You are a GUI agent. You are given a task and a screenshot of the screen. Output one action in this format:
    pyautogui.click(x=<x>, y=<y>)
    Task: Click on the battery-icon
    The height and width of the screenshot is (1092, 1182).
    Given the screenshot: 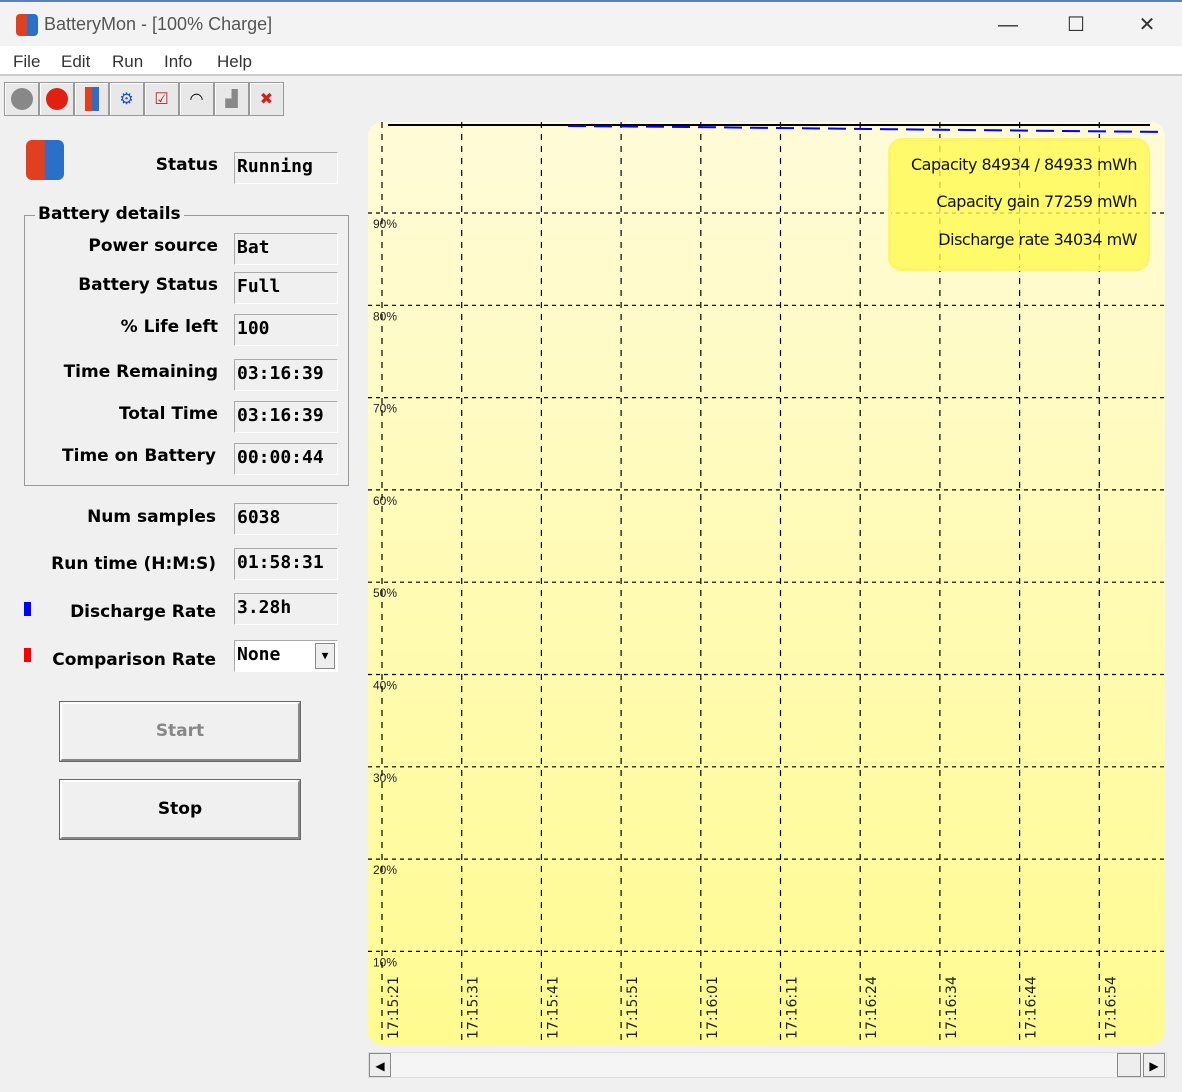 What is the action you would take?
    pyautogui.click(x=91, y=99)
    